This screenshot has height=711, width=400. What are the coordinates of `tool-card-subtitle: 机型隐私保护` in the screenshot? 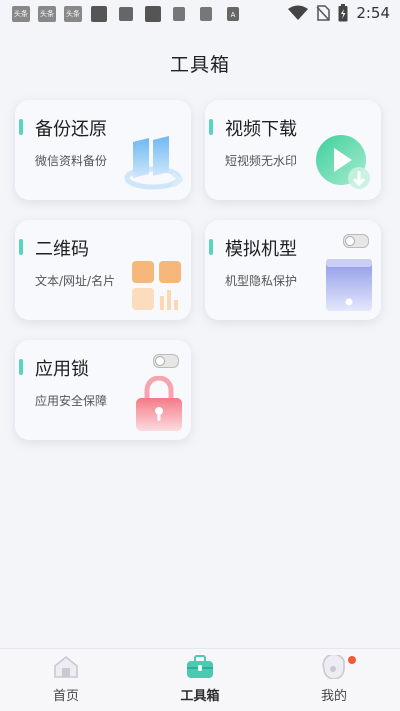 It's located at (261, 281).